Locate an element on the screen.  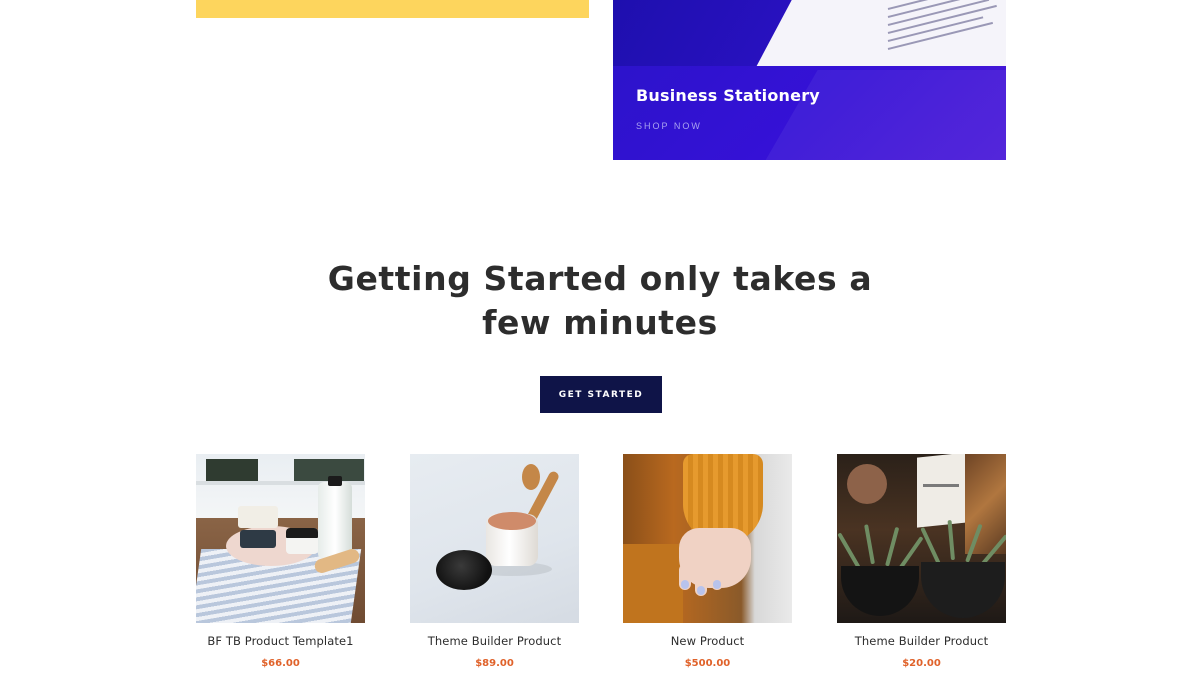
product-price: $89.00 is located at coordinates (494, 663).